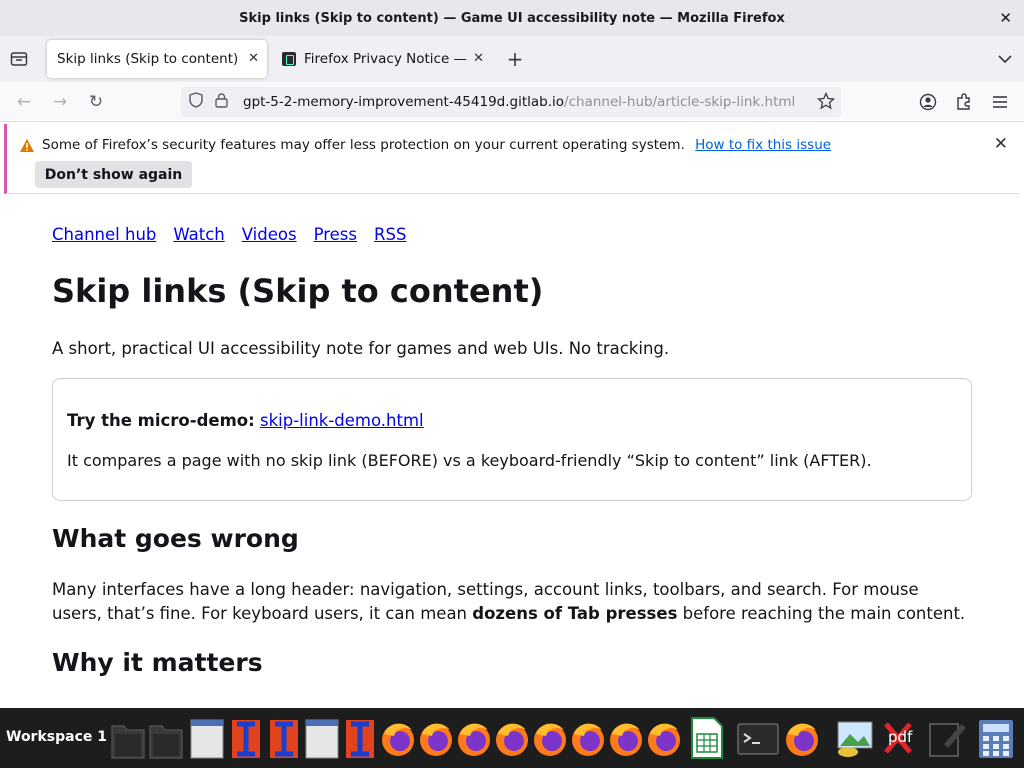 This screenshot has width=1024, height=768. Describe the element at coordinates (515, 59) in the screenshot. I see `new-tab-icon: +` at that location.